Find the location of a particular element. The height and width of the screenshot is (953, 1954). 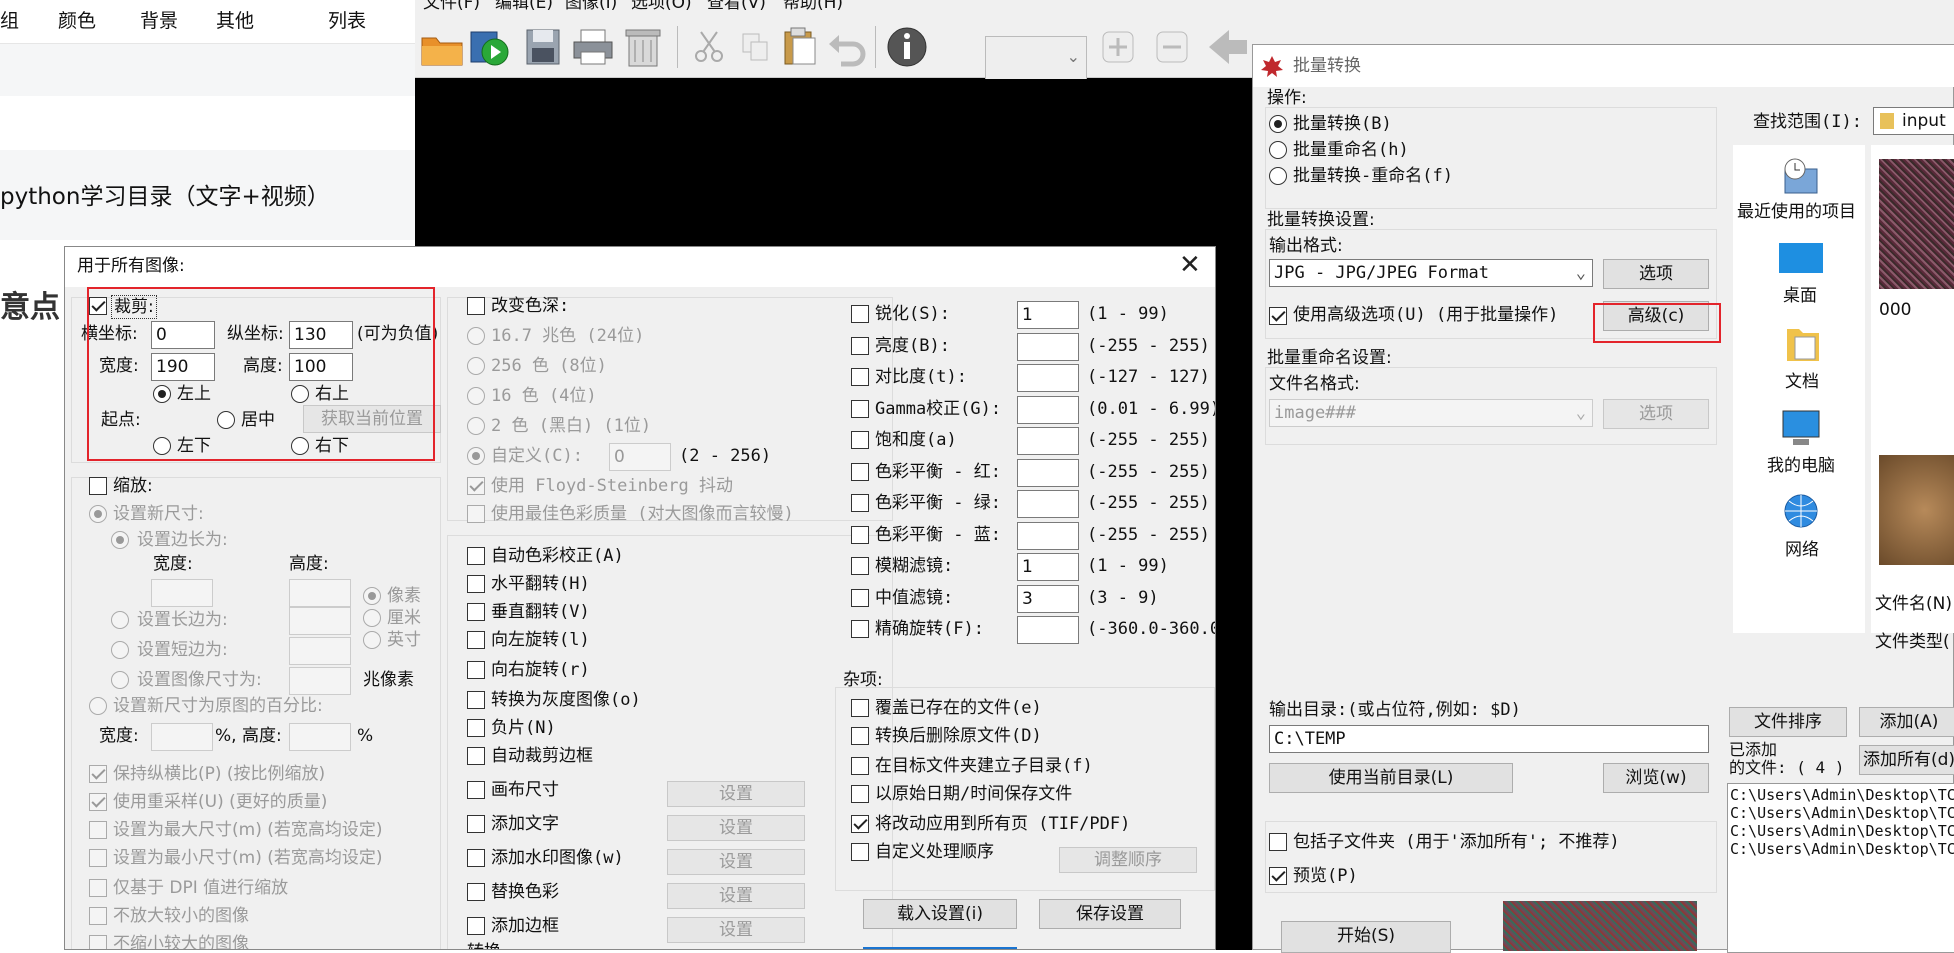

no-enlarge-checkbox is located at coordinates (98, 916).